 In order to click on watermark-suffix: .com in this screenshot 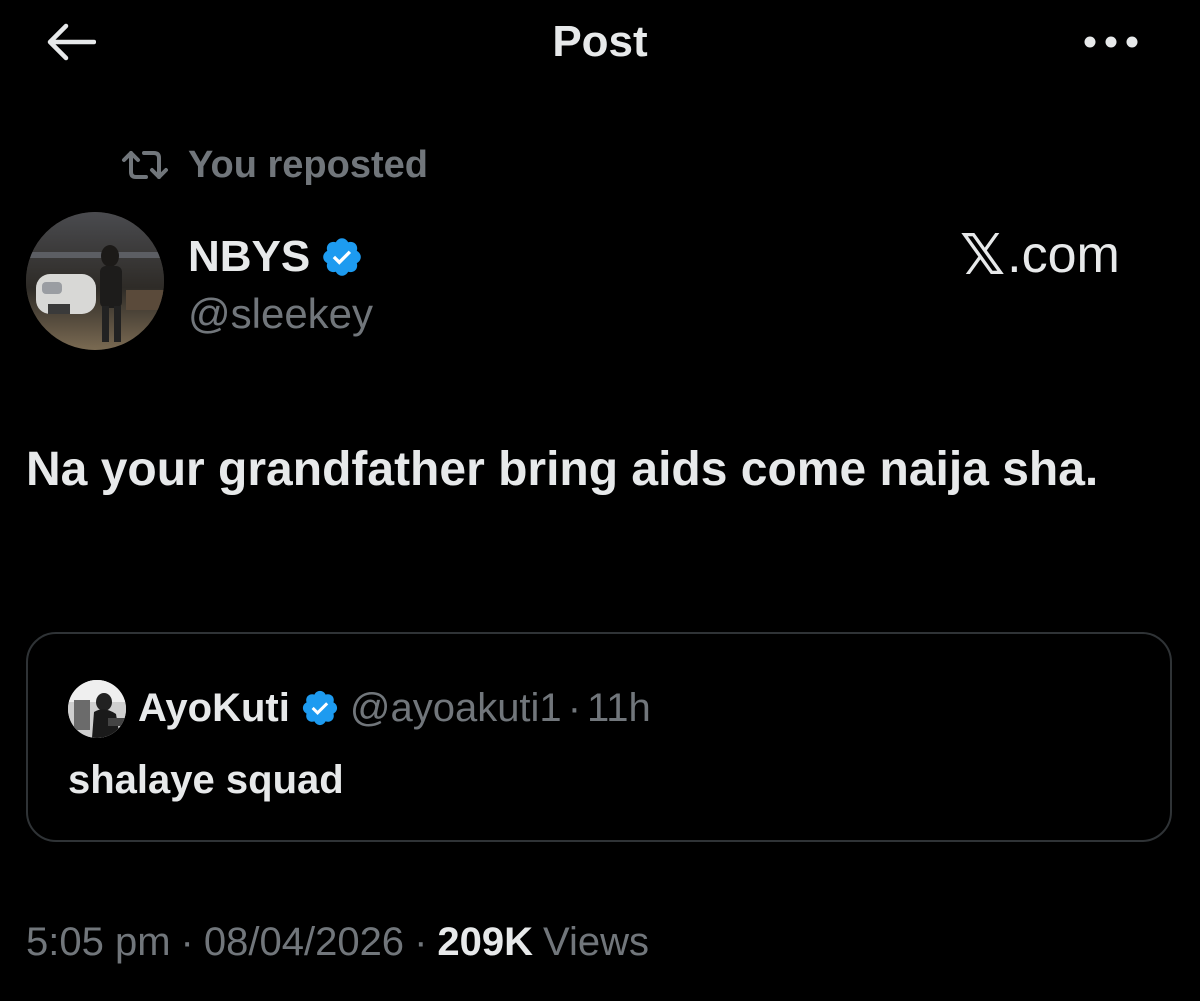, I will do `click(1063, 255)`.